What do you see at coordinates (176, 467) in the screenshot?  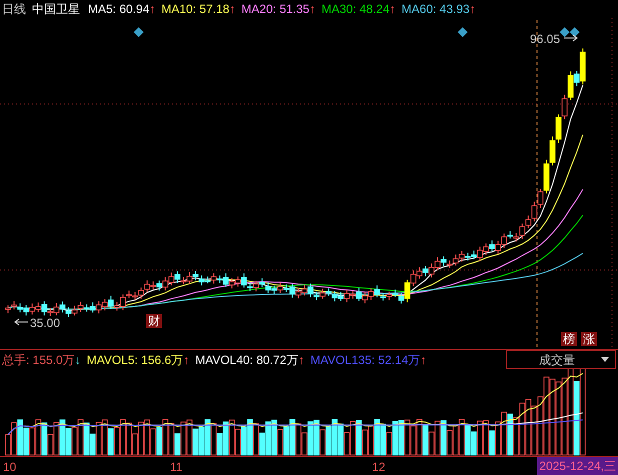 I see `axis-label: 11` at bounding box center [176, 467].